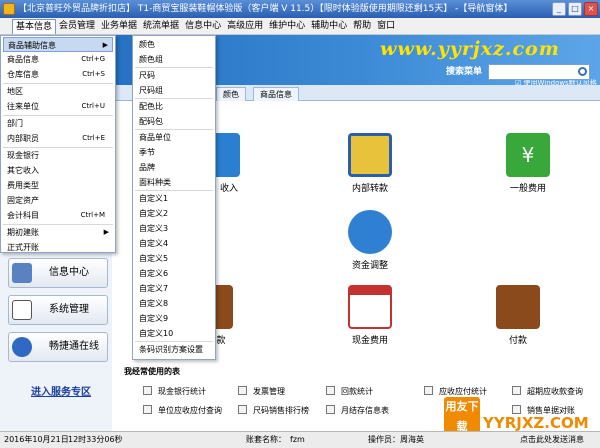  Describe the element at coordinates (287, 26) in the screenshot. I see `menu-maintenance: 维护中心` at that location.